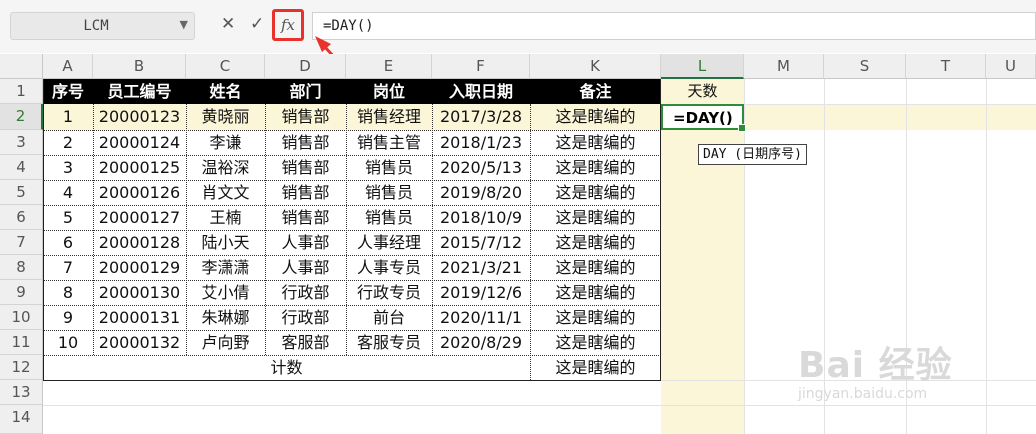 The height and width of the screenshot is (434, 1036). I want to click on insert-function-button: fx, so click(288, 25).